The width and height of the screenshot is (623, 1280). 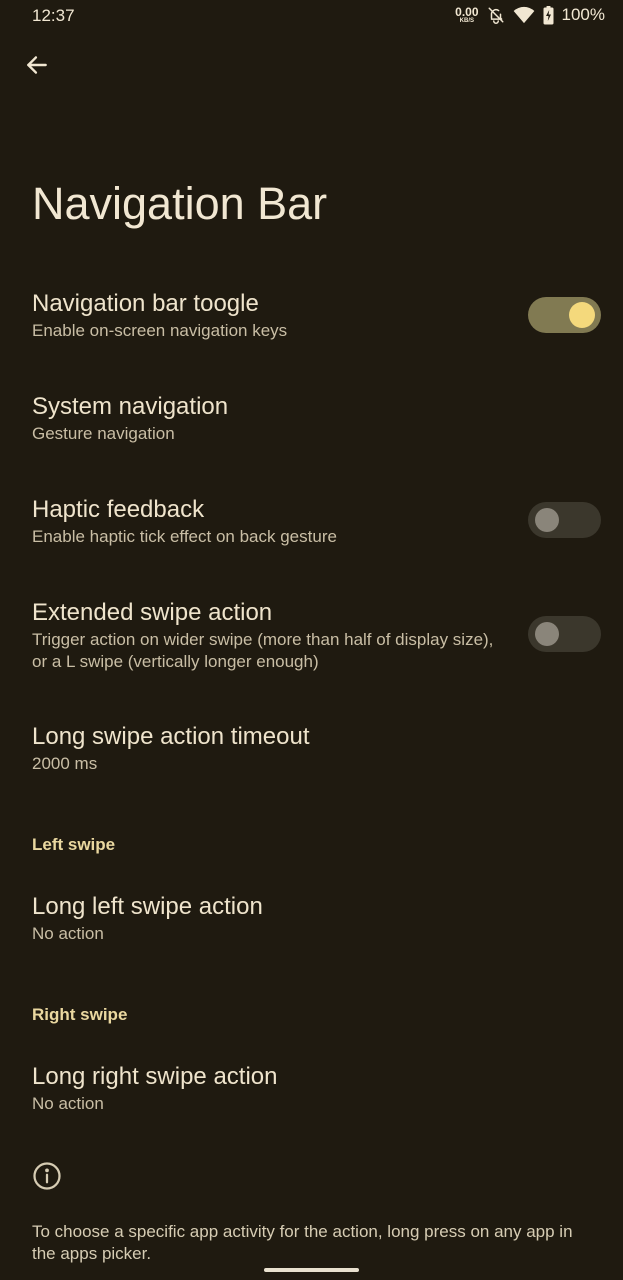 What do you see at coordinates (53, 15) in the screenshot?
I see `status-time: 12:37` at bounding box center [53, 15].